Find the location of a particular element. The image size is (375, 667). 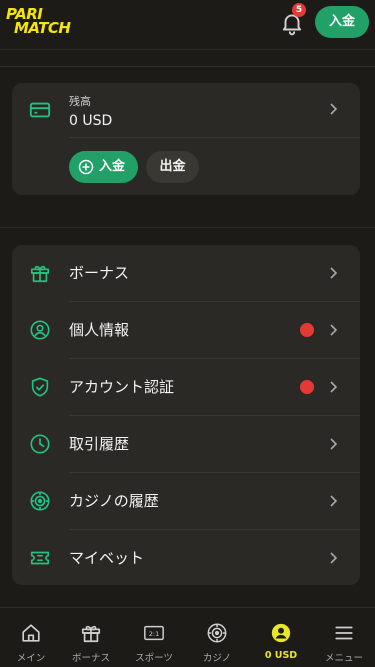

home-icon is located at coordinates (31, 633).